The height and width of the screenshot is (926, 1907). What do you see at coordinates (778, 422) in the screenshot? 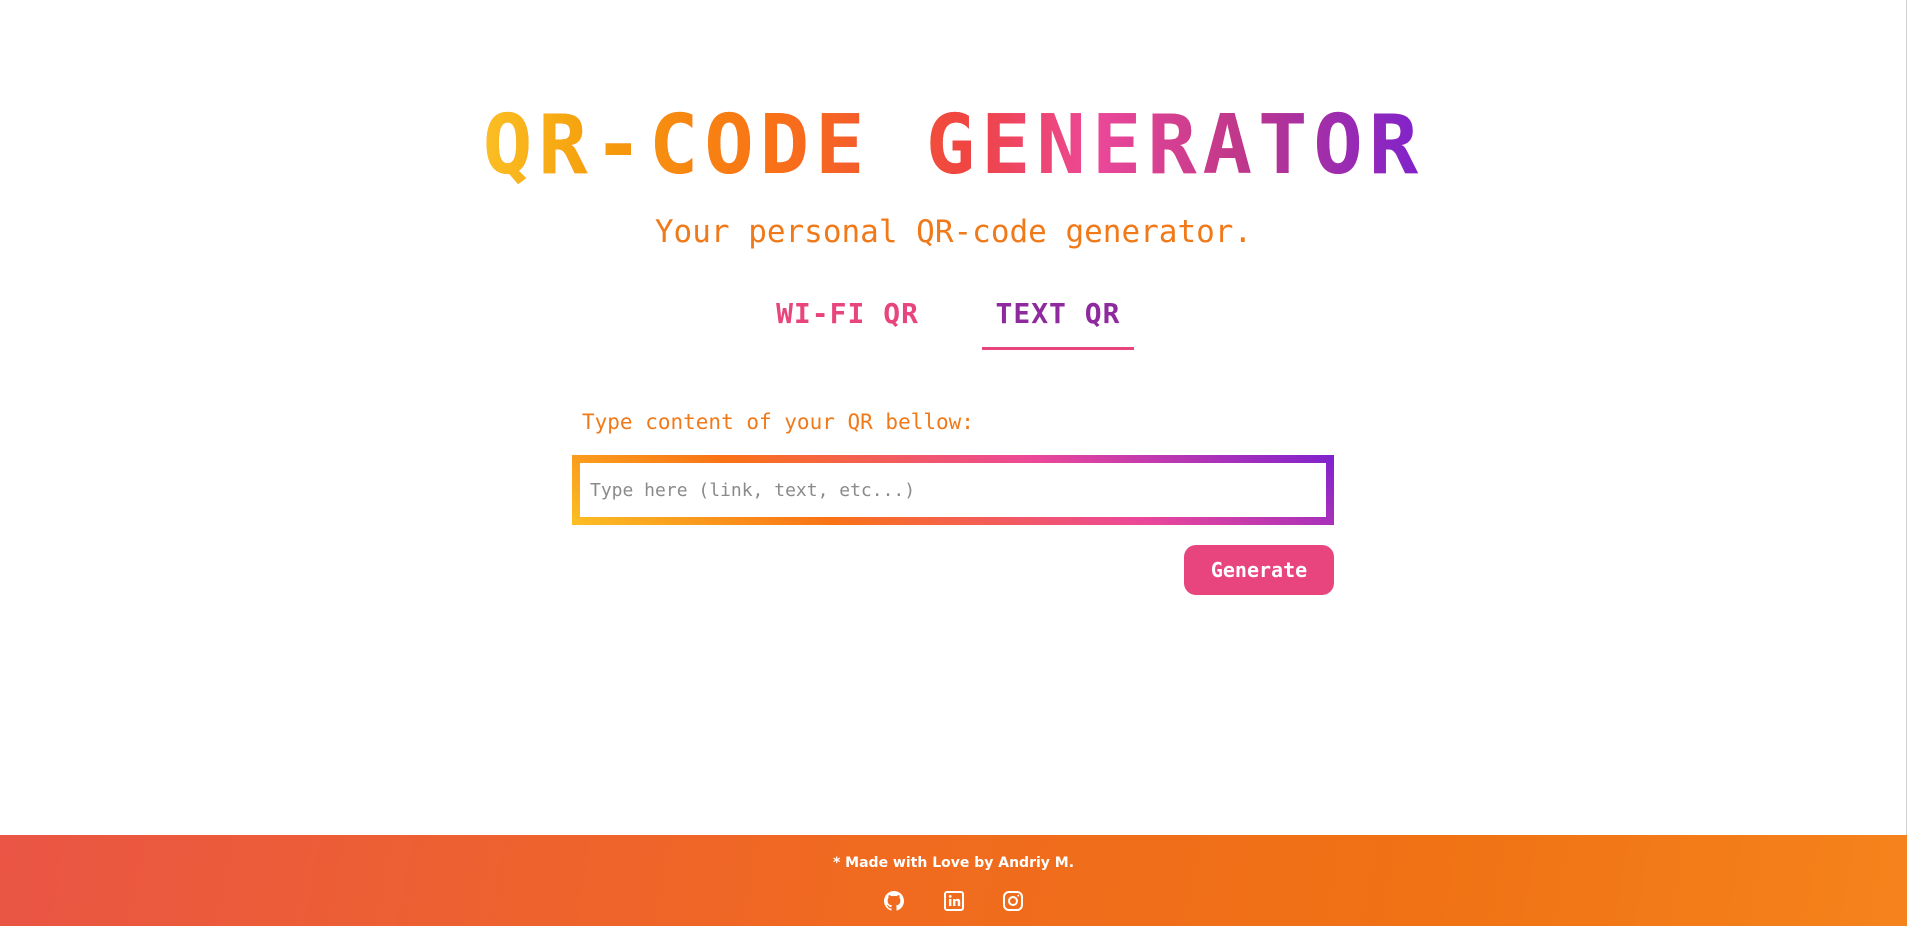
I see `content-field-label: Type content of your QR bellow:` at bounding box center [778, 422].